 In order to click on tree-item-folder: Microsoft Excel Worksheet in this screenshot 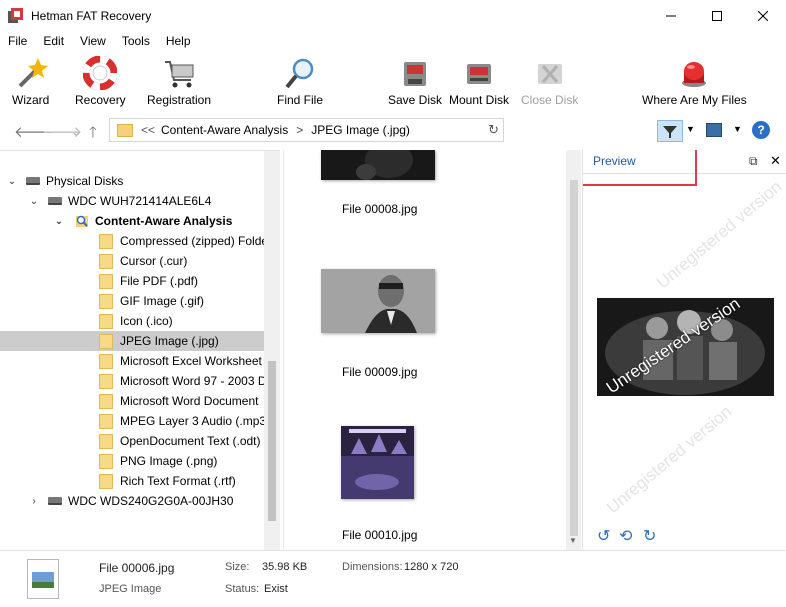, I will do `click(180, 361)`.